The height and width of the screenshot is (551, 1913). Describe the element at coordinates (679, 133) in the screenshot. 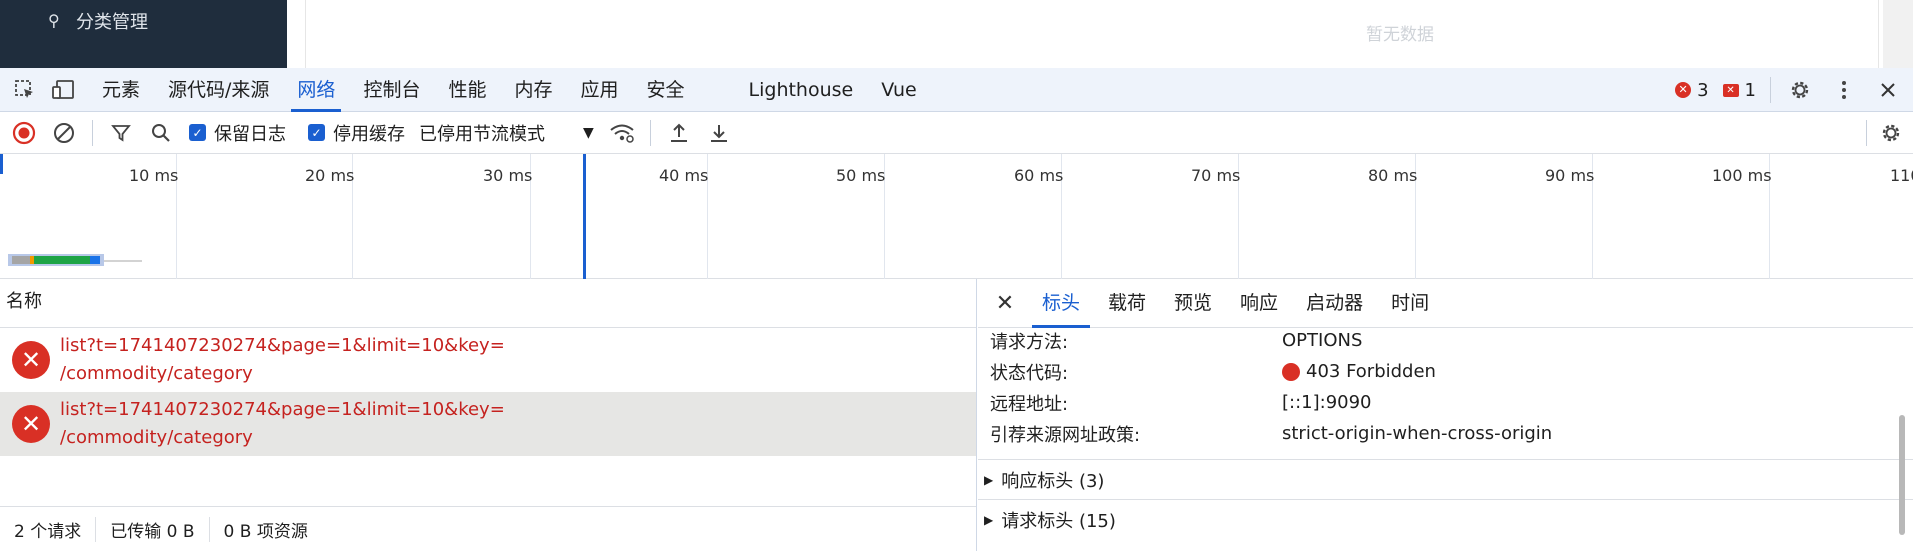

I see `import-har-icon` at that location.